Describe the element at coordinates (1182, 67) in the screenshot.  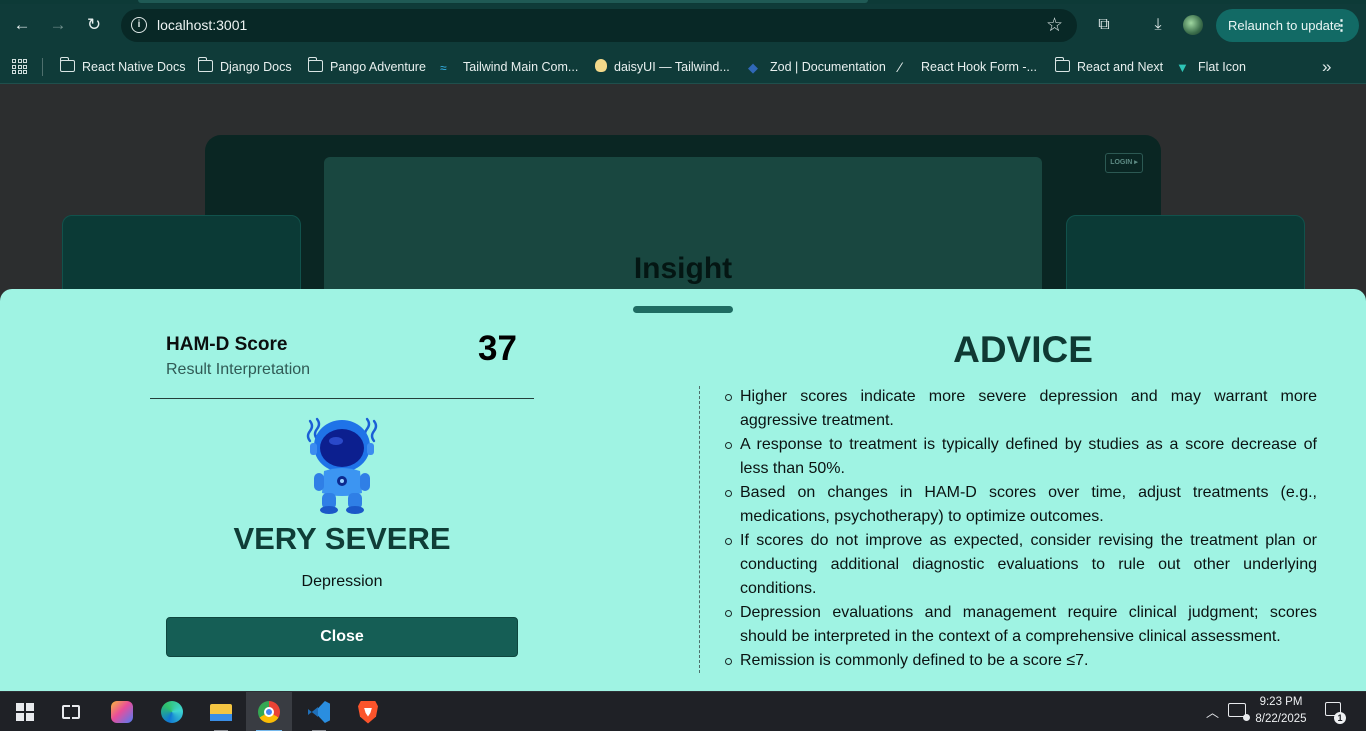
I see `flaticon-icon: ▼` at that location.